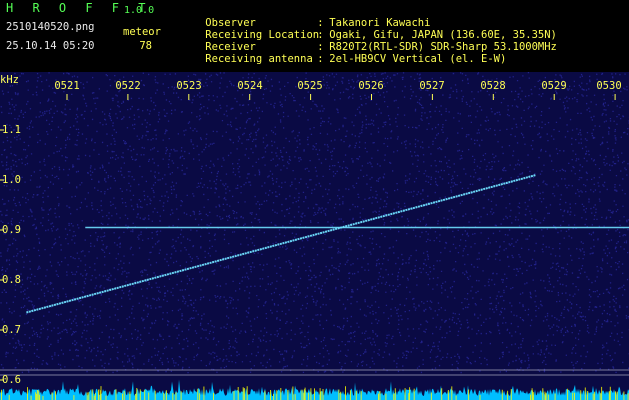 The width and height of the screenshot is (629, 400). I want to click on y-tick-1-1: 1.1, so click(11, 130).